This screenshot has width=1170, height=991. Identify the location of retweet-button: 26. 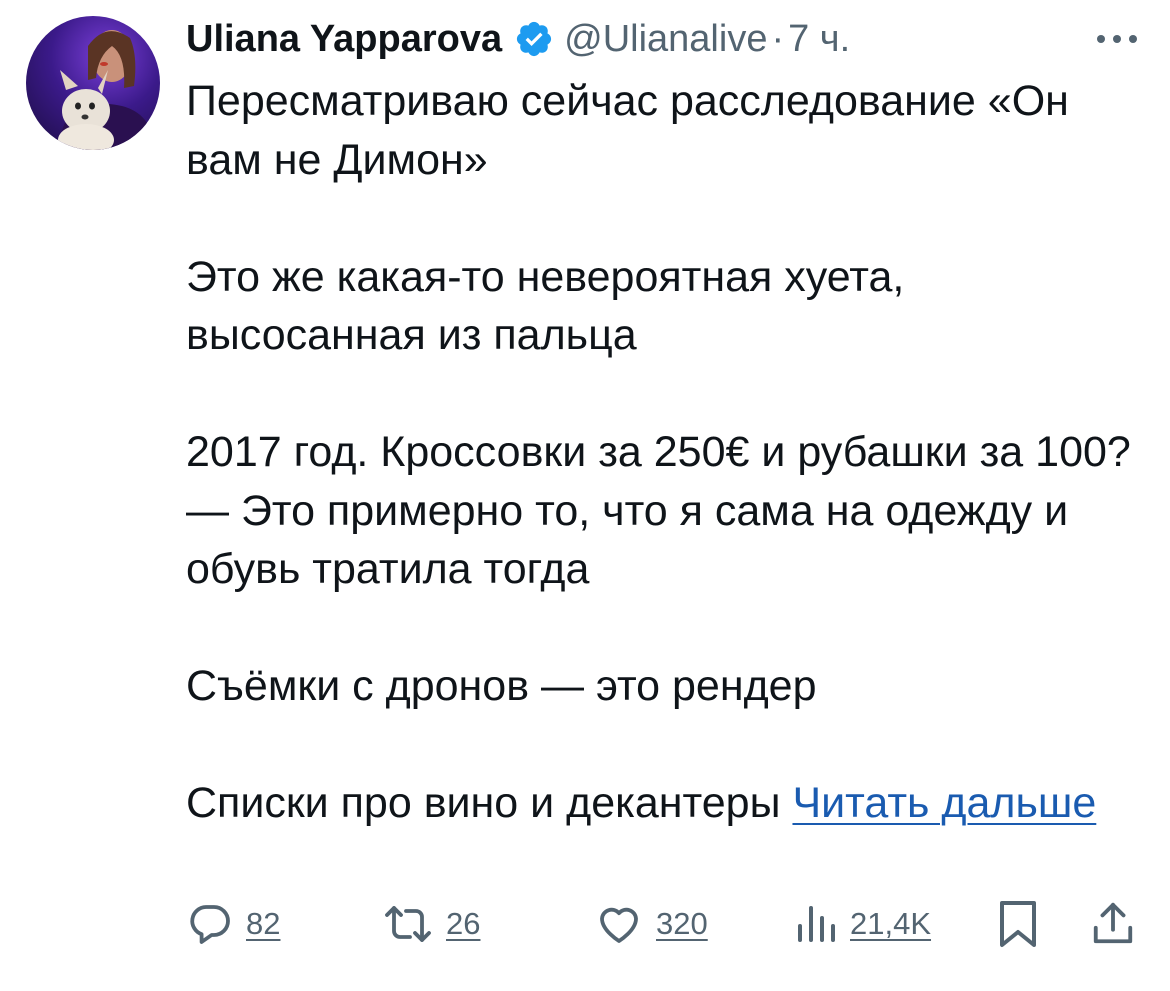
(431, 924).